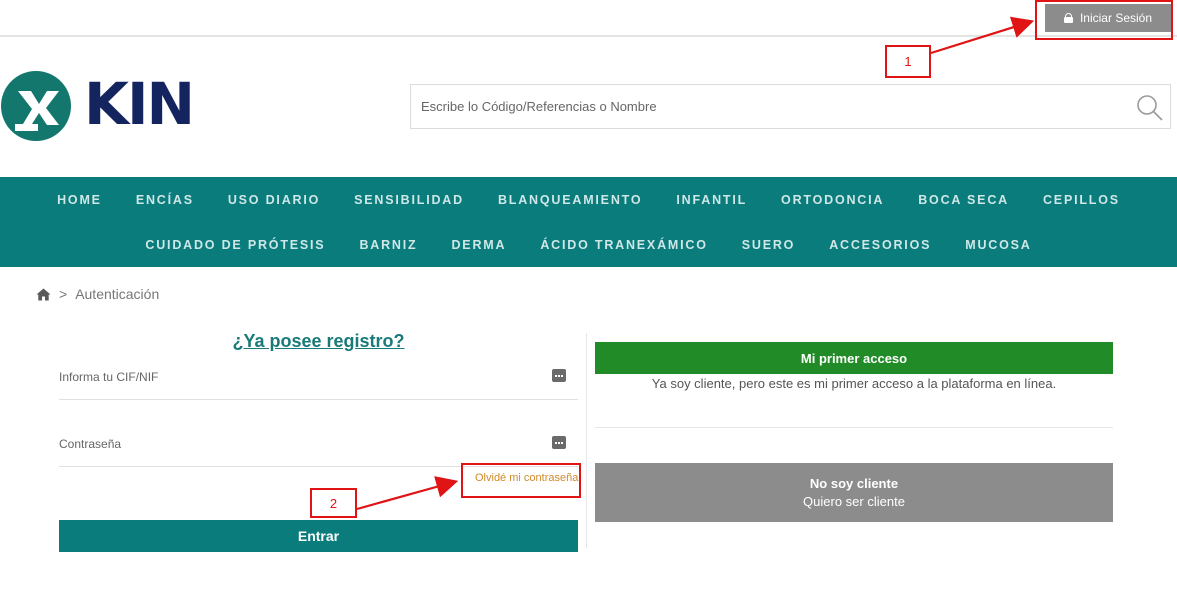  I want to click on nav-item-uso-diario: USO DIARIO, so click(274, 200).